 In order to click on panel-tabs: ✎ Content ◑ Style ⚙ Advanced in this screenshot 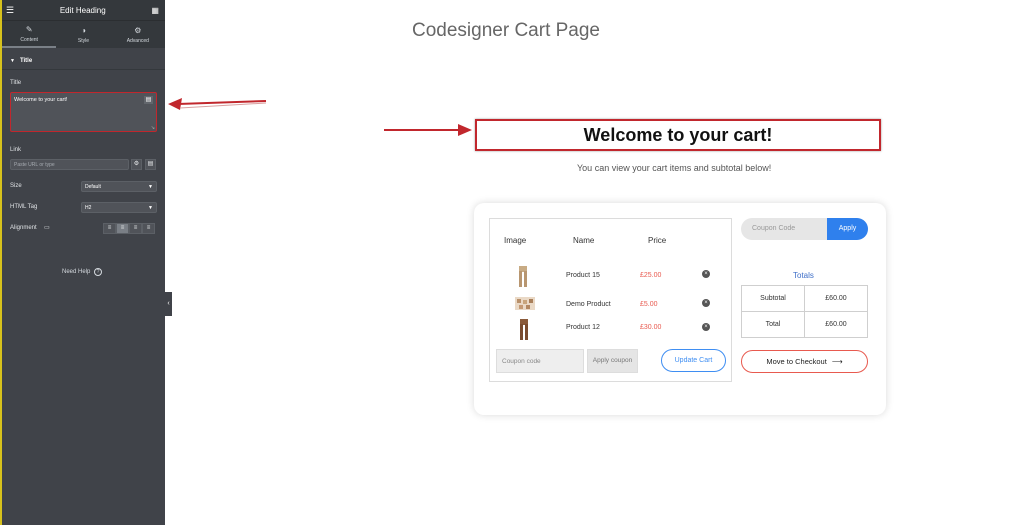, I will do `click(83, 34)`.